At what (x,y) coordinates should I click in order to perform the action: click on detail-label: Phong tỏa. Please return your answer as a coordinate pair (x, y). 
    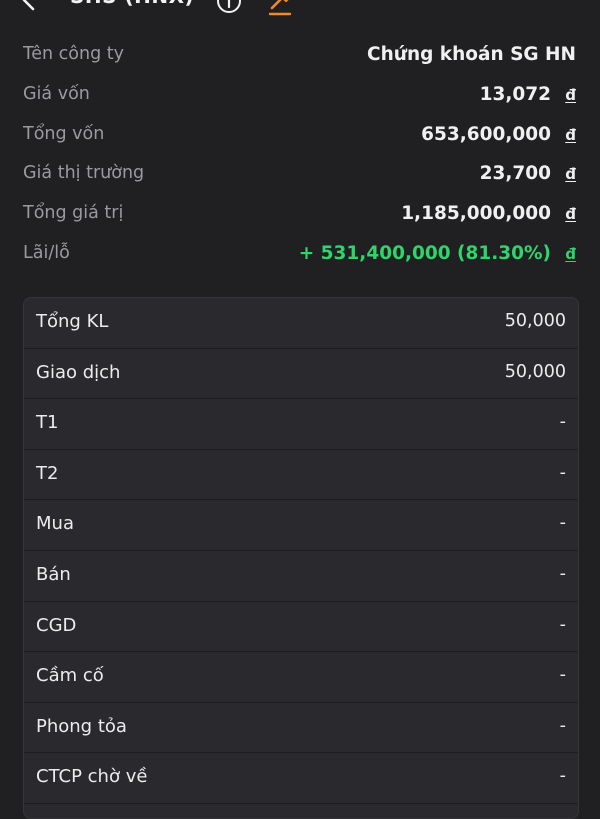
    Looking at the image, I should click on (81, 726).